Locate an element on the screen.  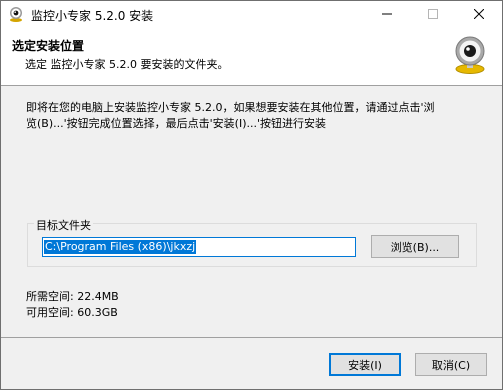
webcam-icon is located at coordinates (470, 55).